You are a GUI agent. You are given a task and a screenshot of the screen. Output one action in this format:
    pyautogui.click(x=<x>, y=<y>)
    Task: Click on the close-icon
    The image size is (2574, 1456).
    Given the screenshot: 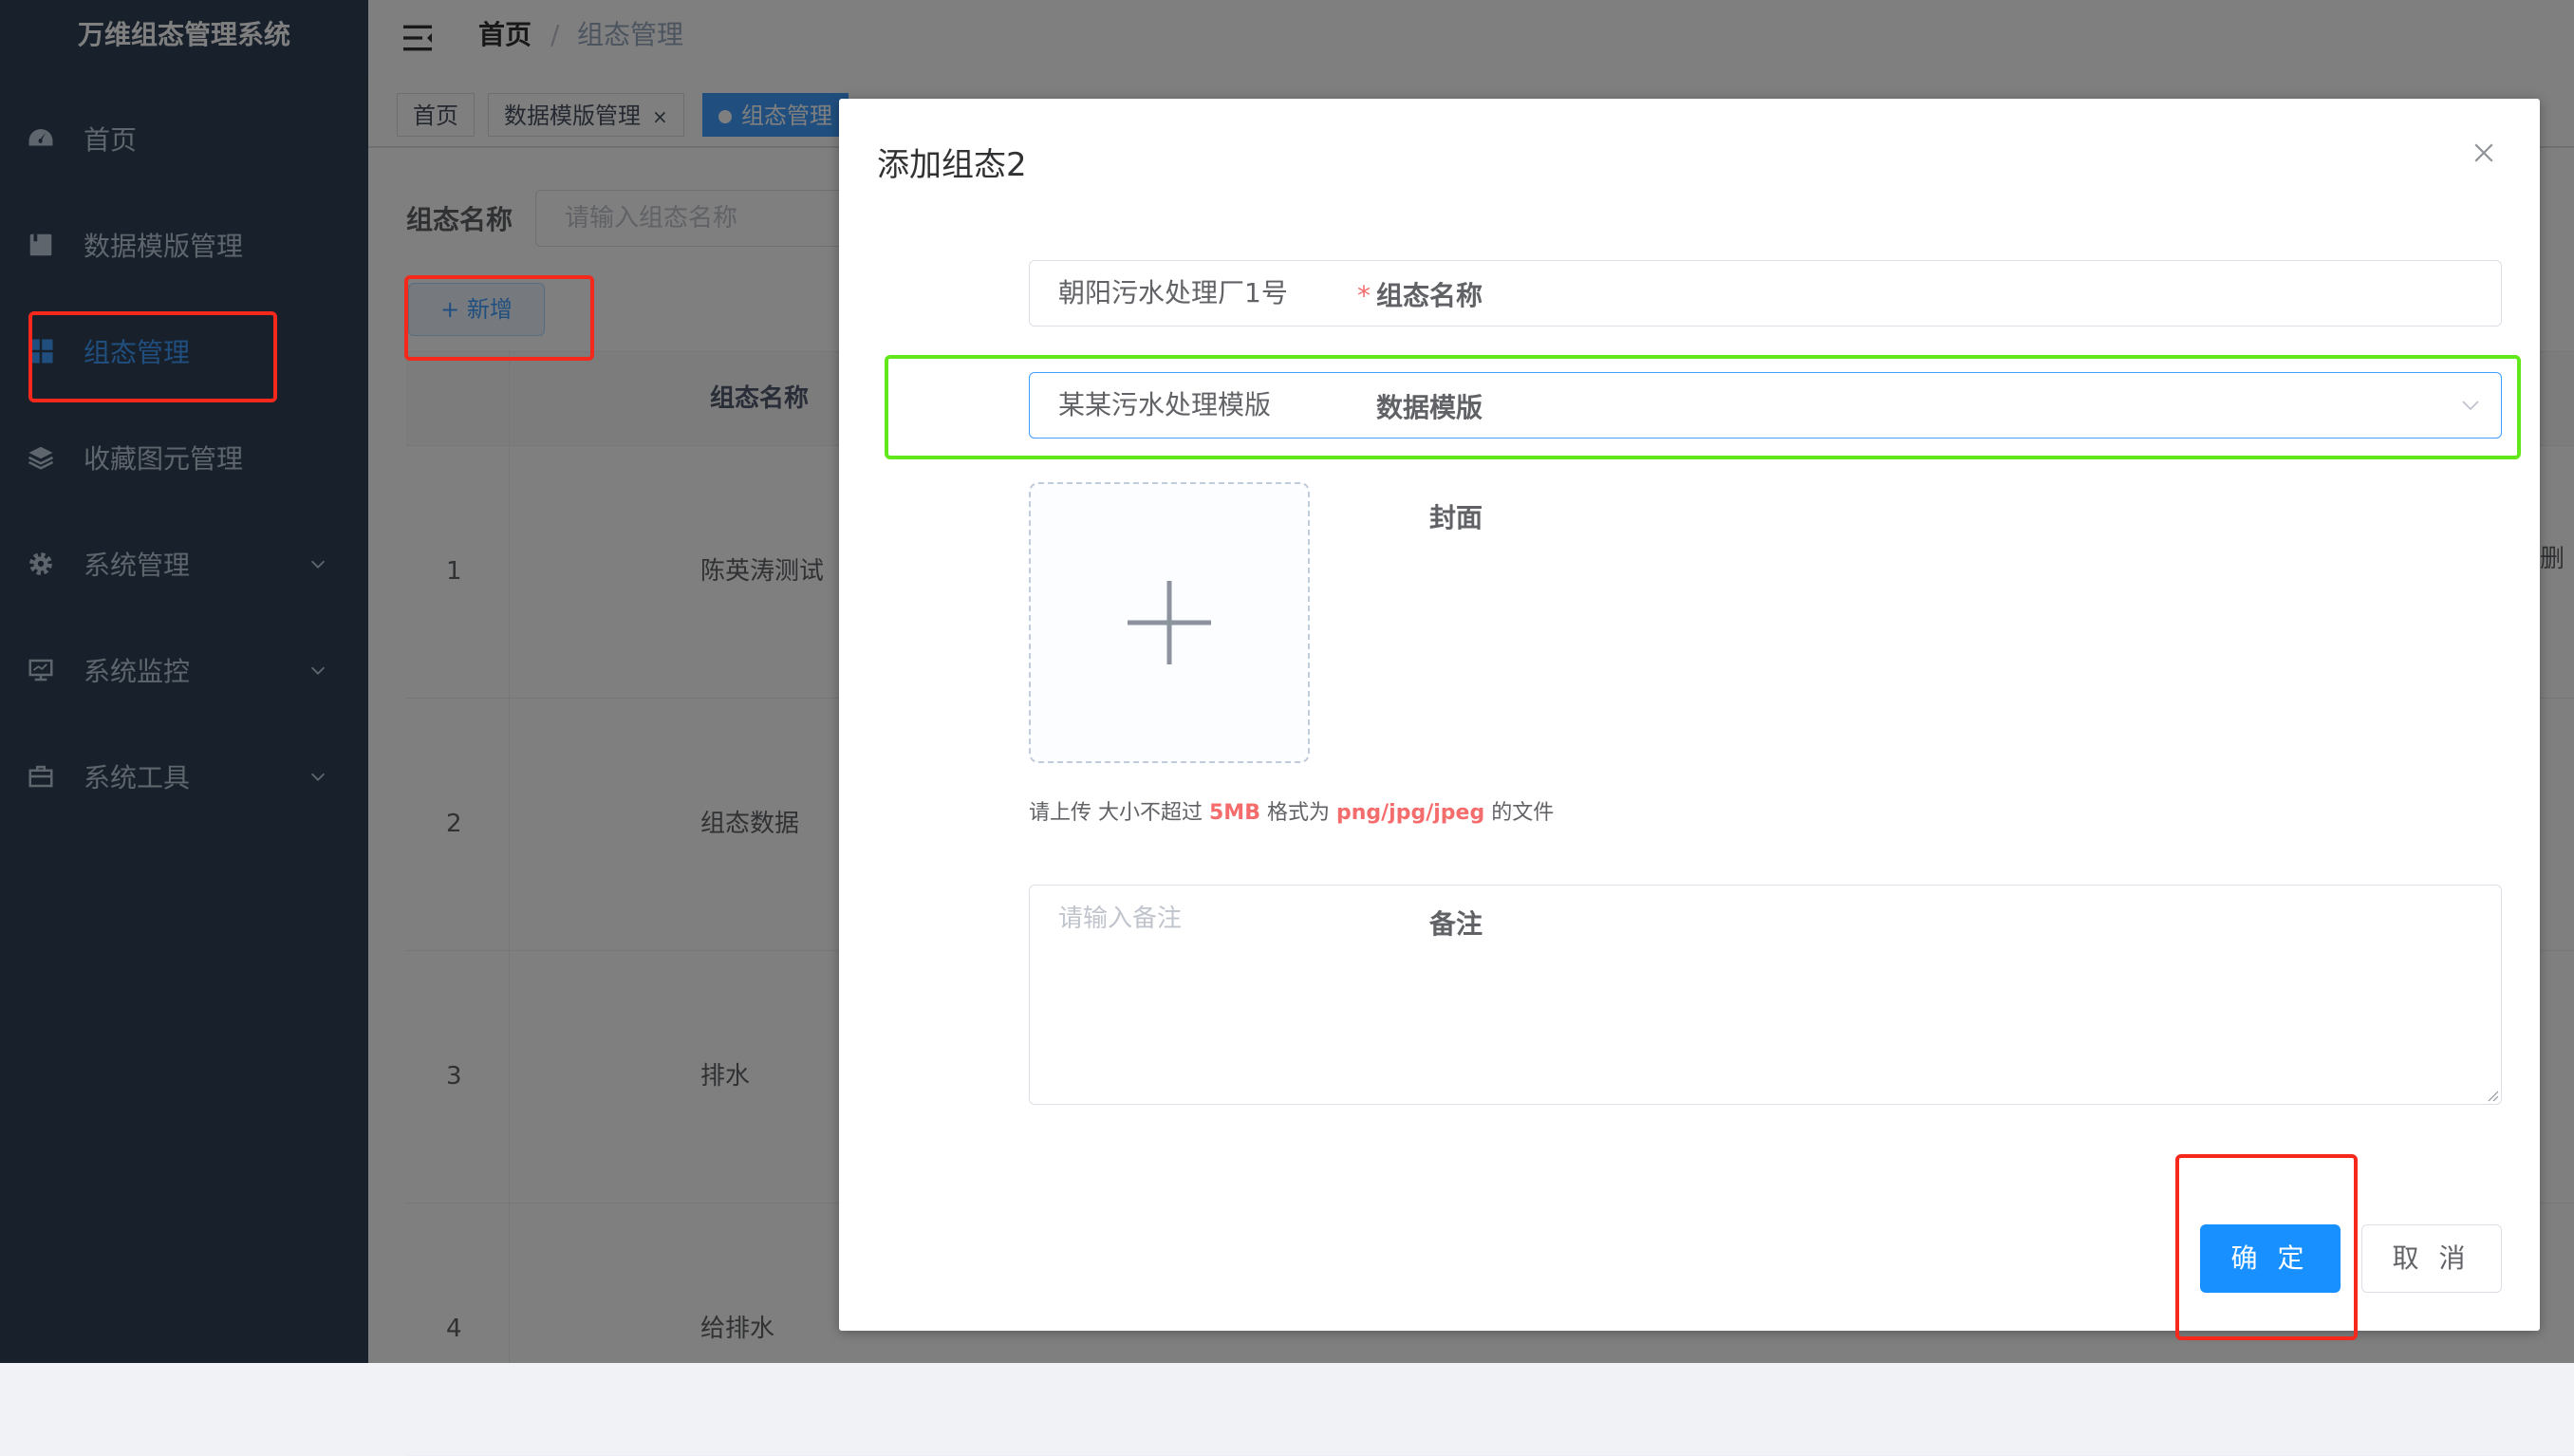 What is the action you would take?
    pyautogui.click(x=2484, y=153)
    